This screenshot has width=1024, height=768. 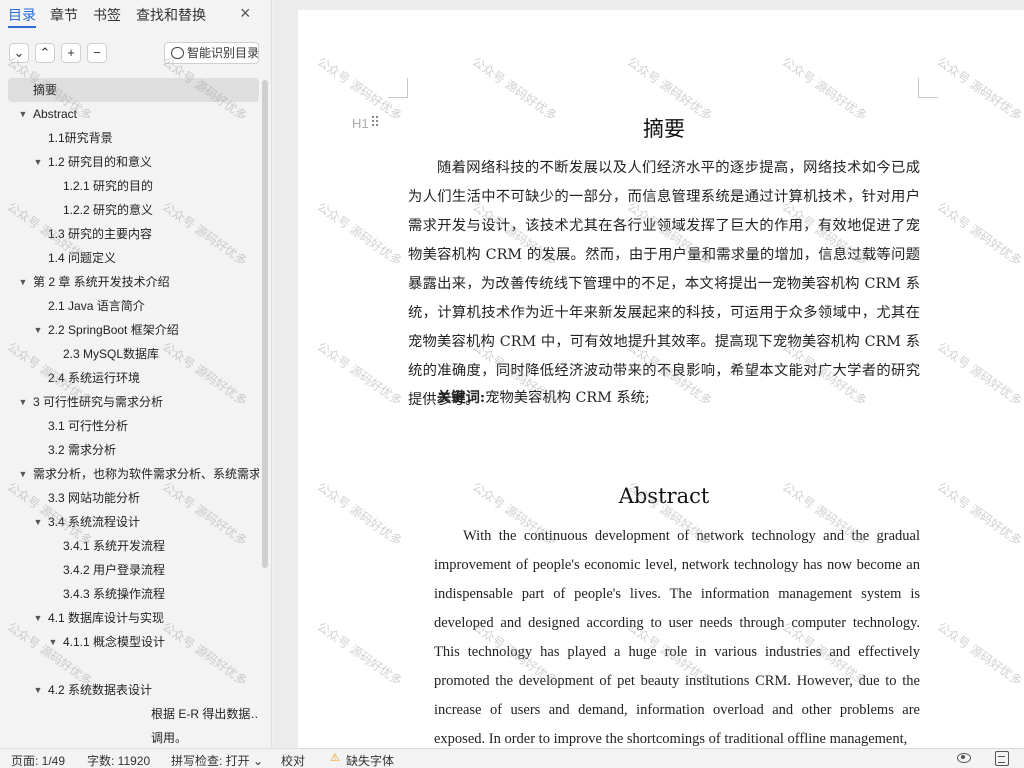 I want to click on toc-item-label: 1.1研究背景, so click(x=80, y=138).